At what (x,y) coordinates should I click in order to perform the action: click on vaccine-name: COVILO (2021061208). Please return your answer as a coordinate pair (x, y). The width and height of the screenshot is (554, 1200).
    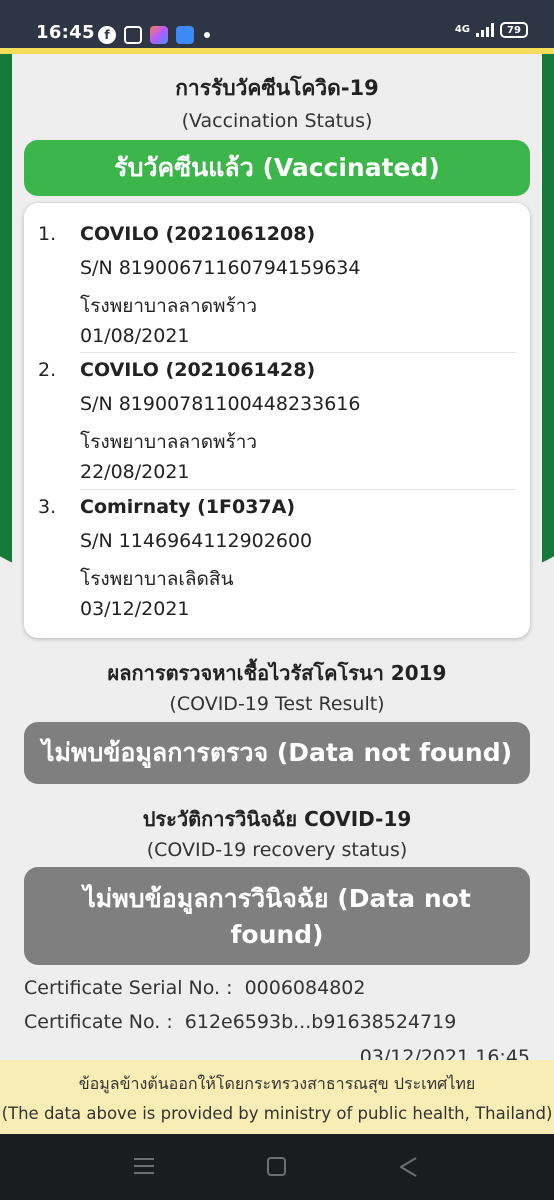
    Looking at the image, I should click on (198, 234).